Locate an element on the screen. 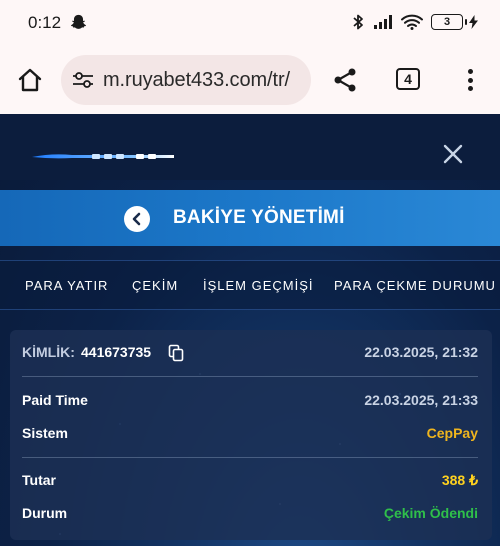  transaction-id-value: 441673735 is located at coordinates (116, 352).